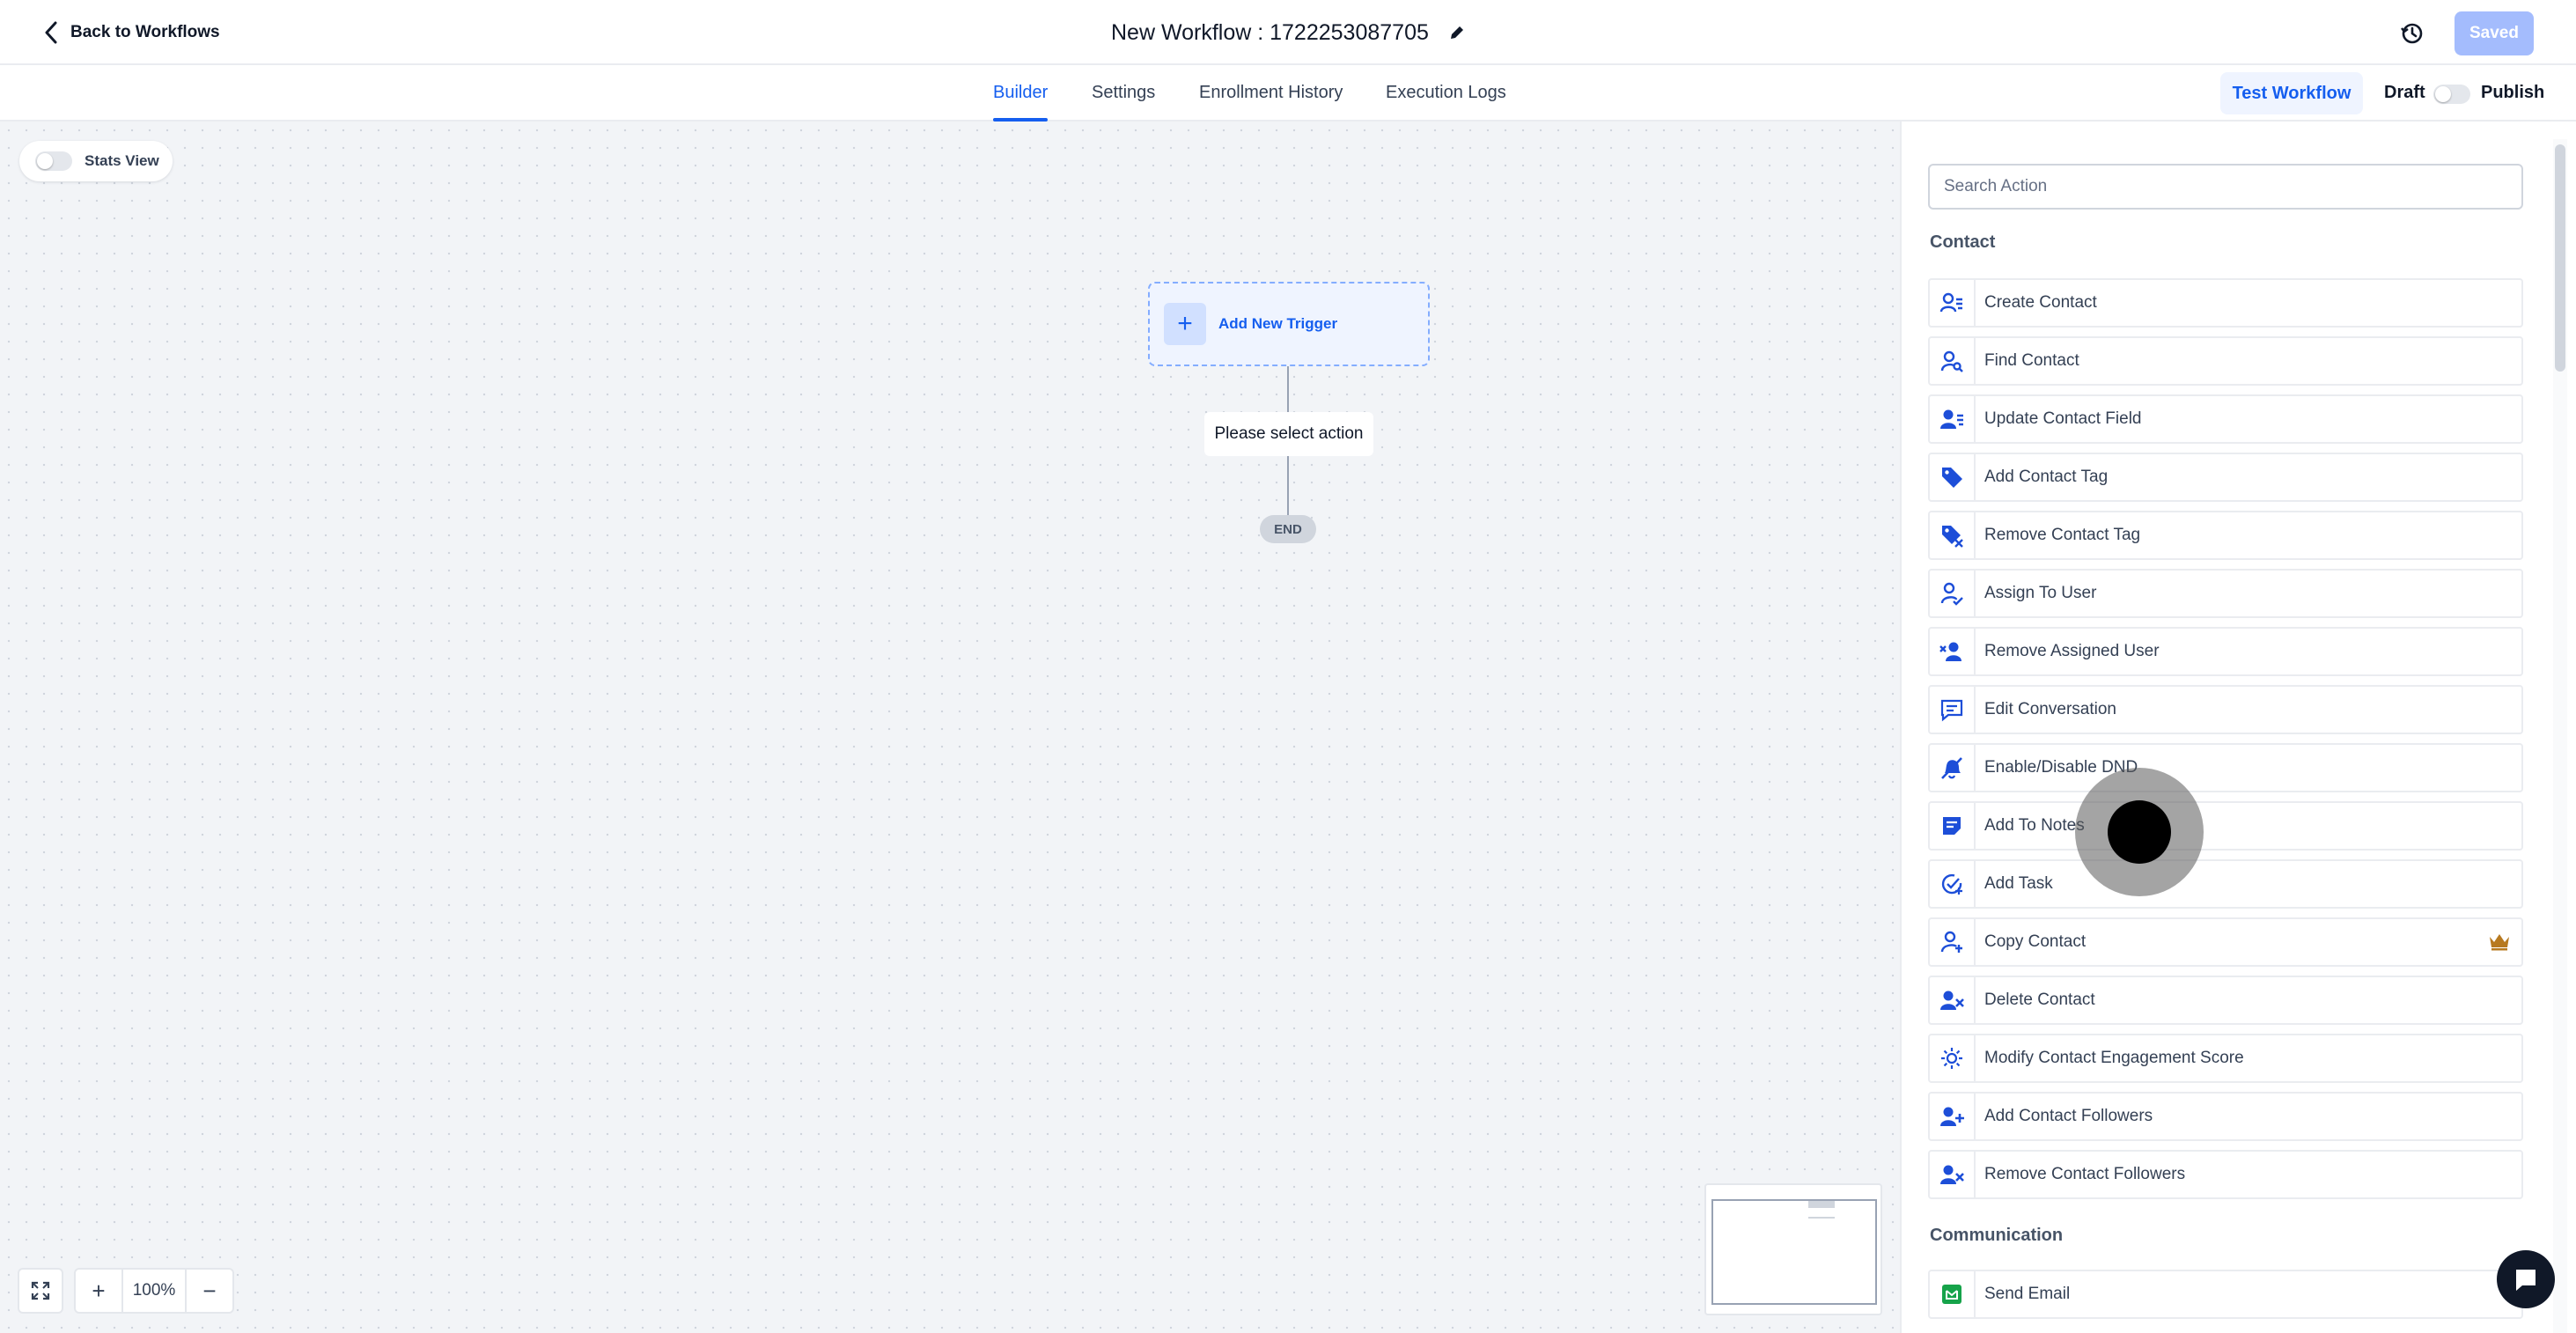  What do you see at coordinates (2062, 535) in the screenshot?
I see `action-label: Remove Contact Tag` at bounding box center [2062, 535].